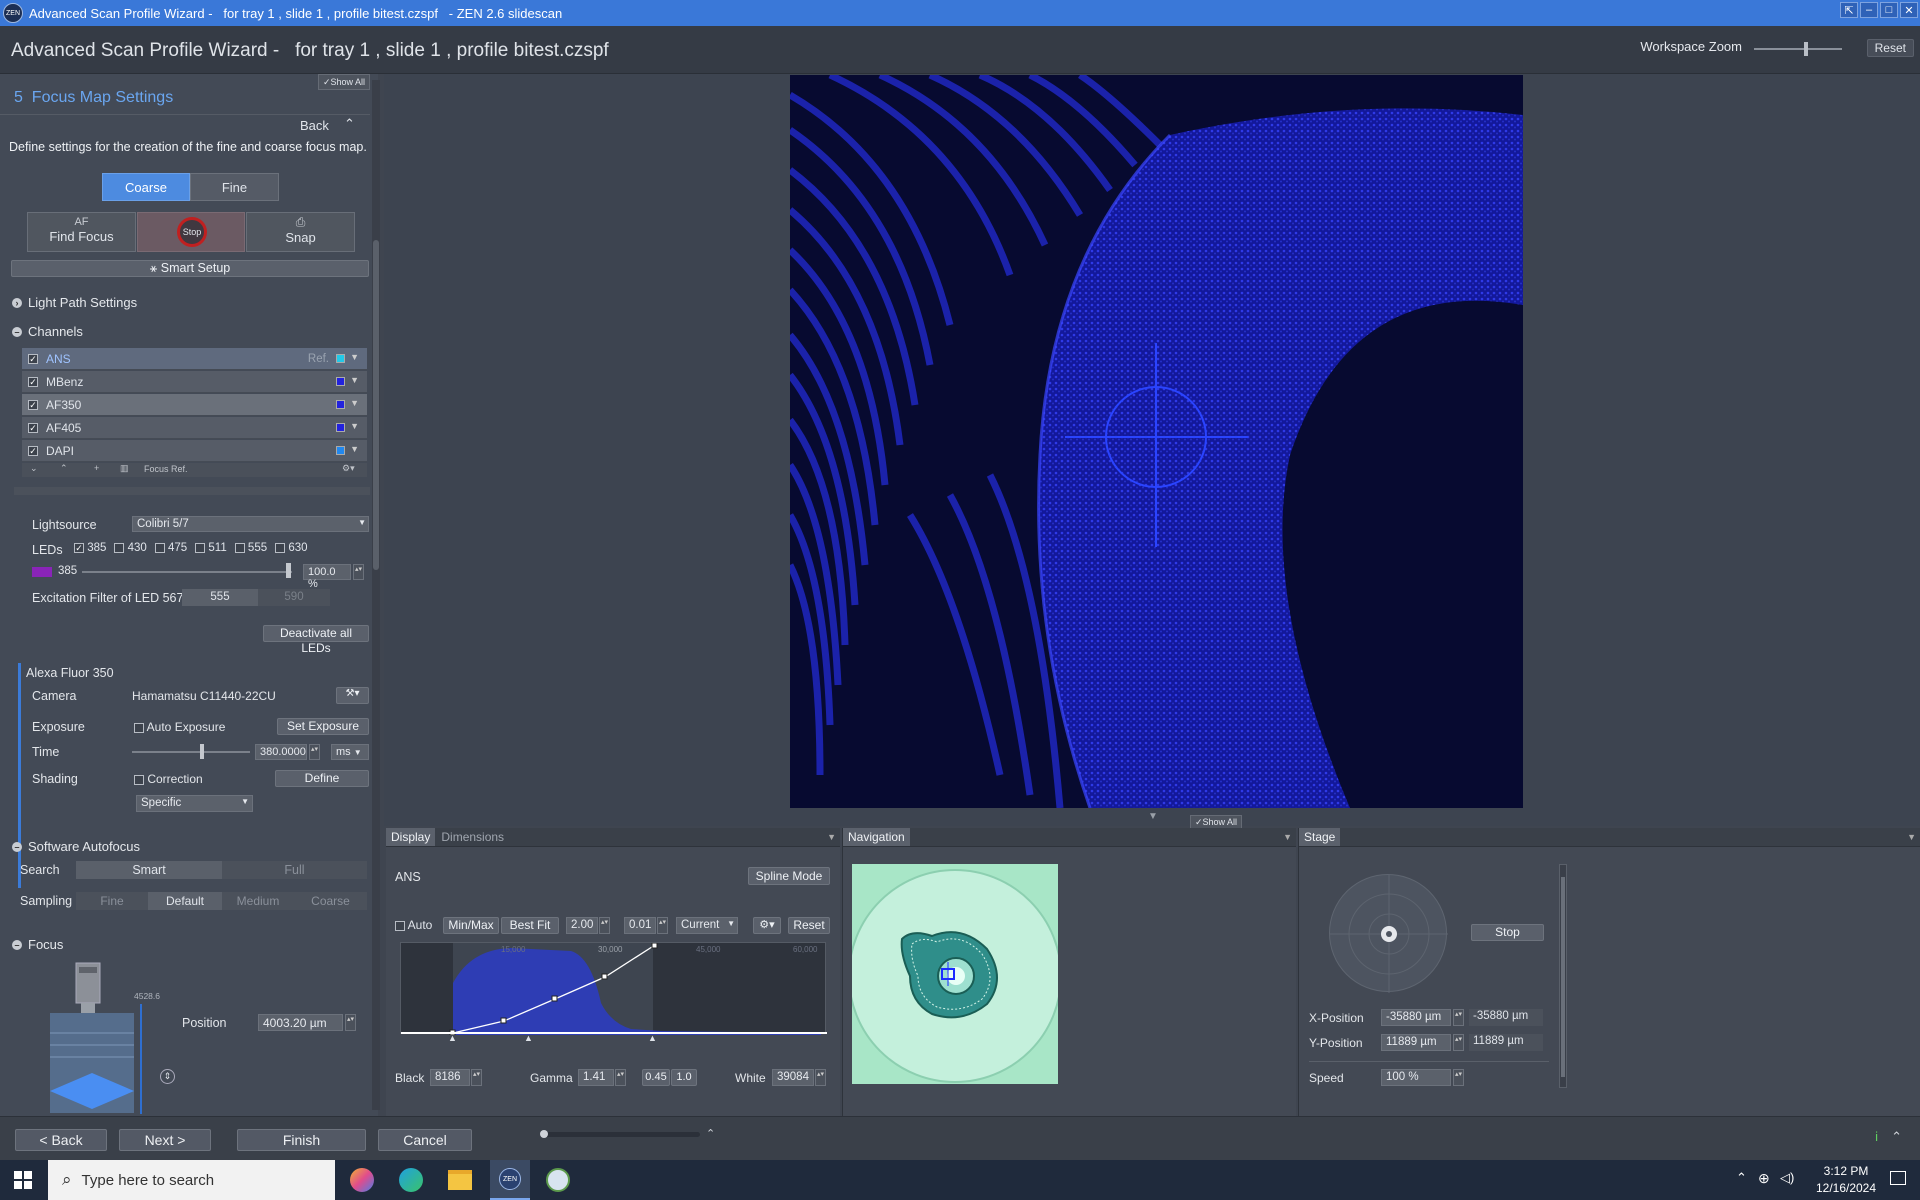 This screenshot has width=1920, height=1200. I want to click on stop-button: Stop, so click(191, 232).